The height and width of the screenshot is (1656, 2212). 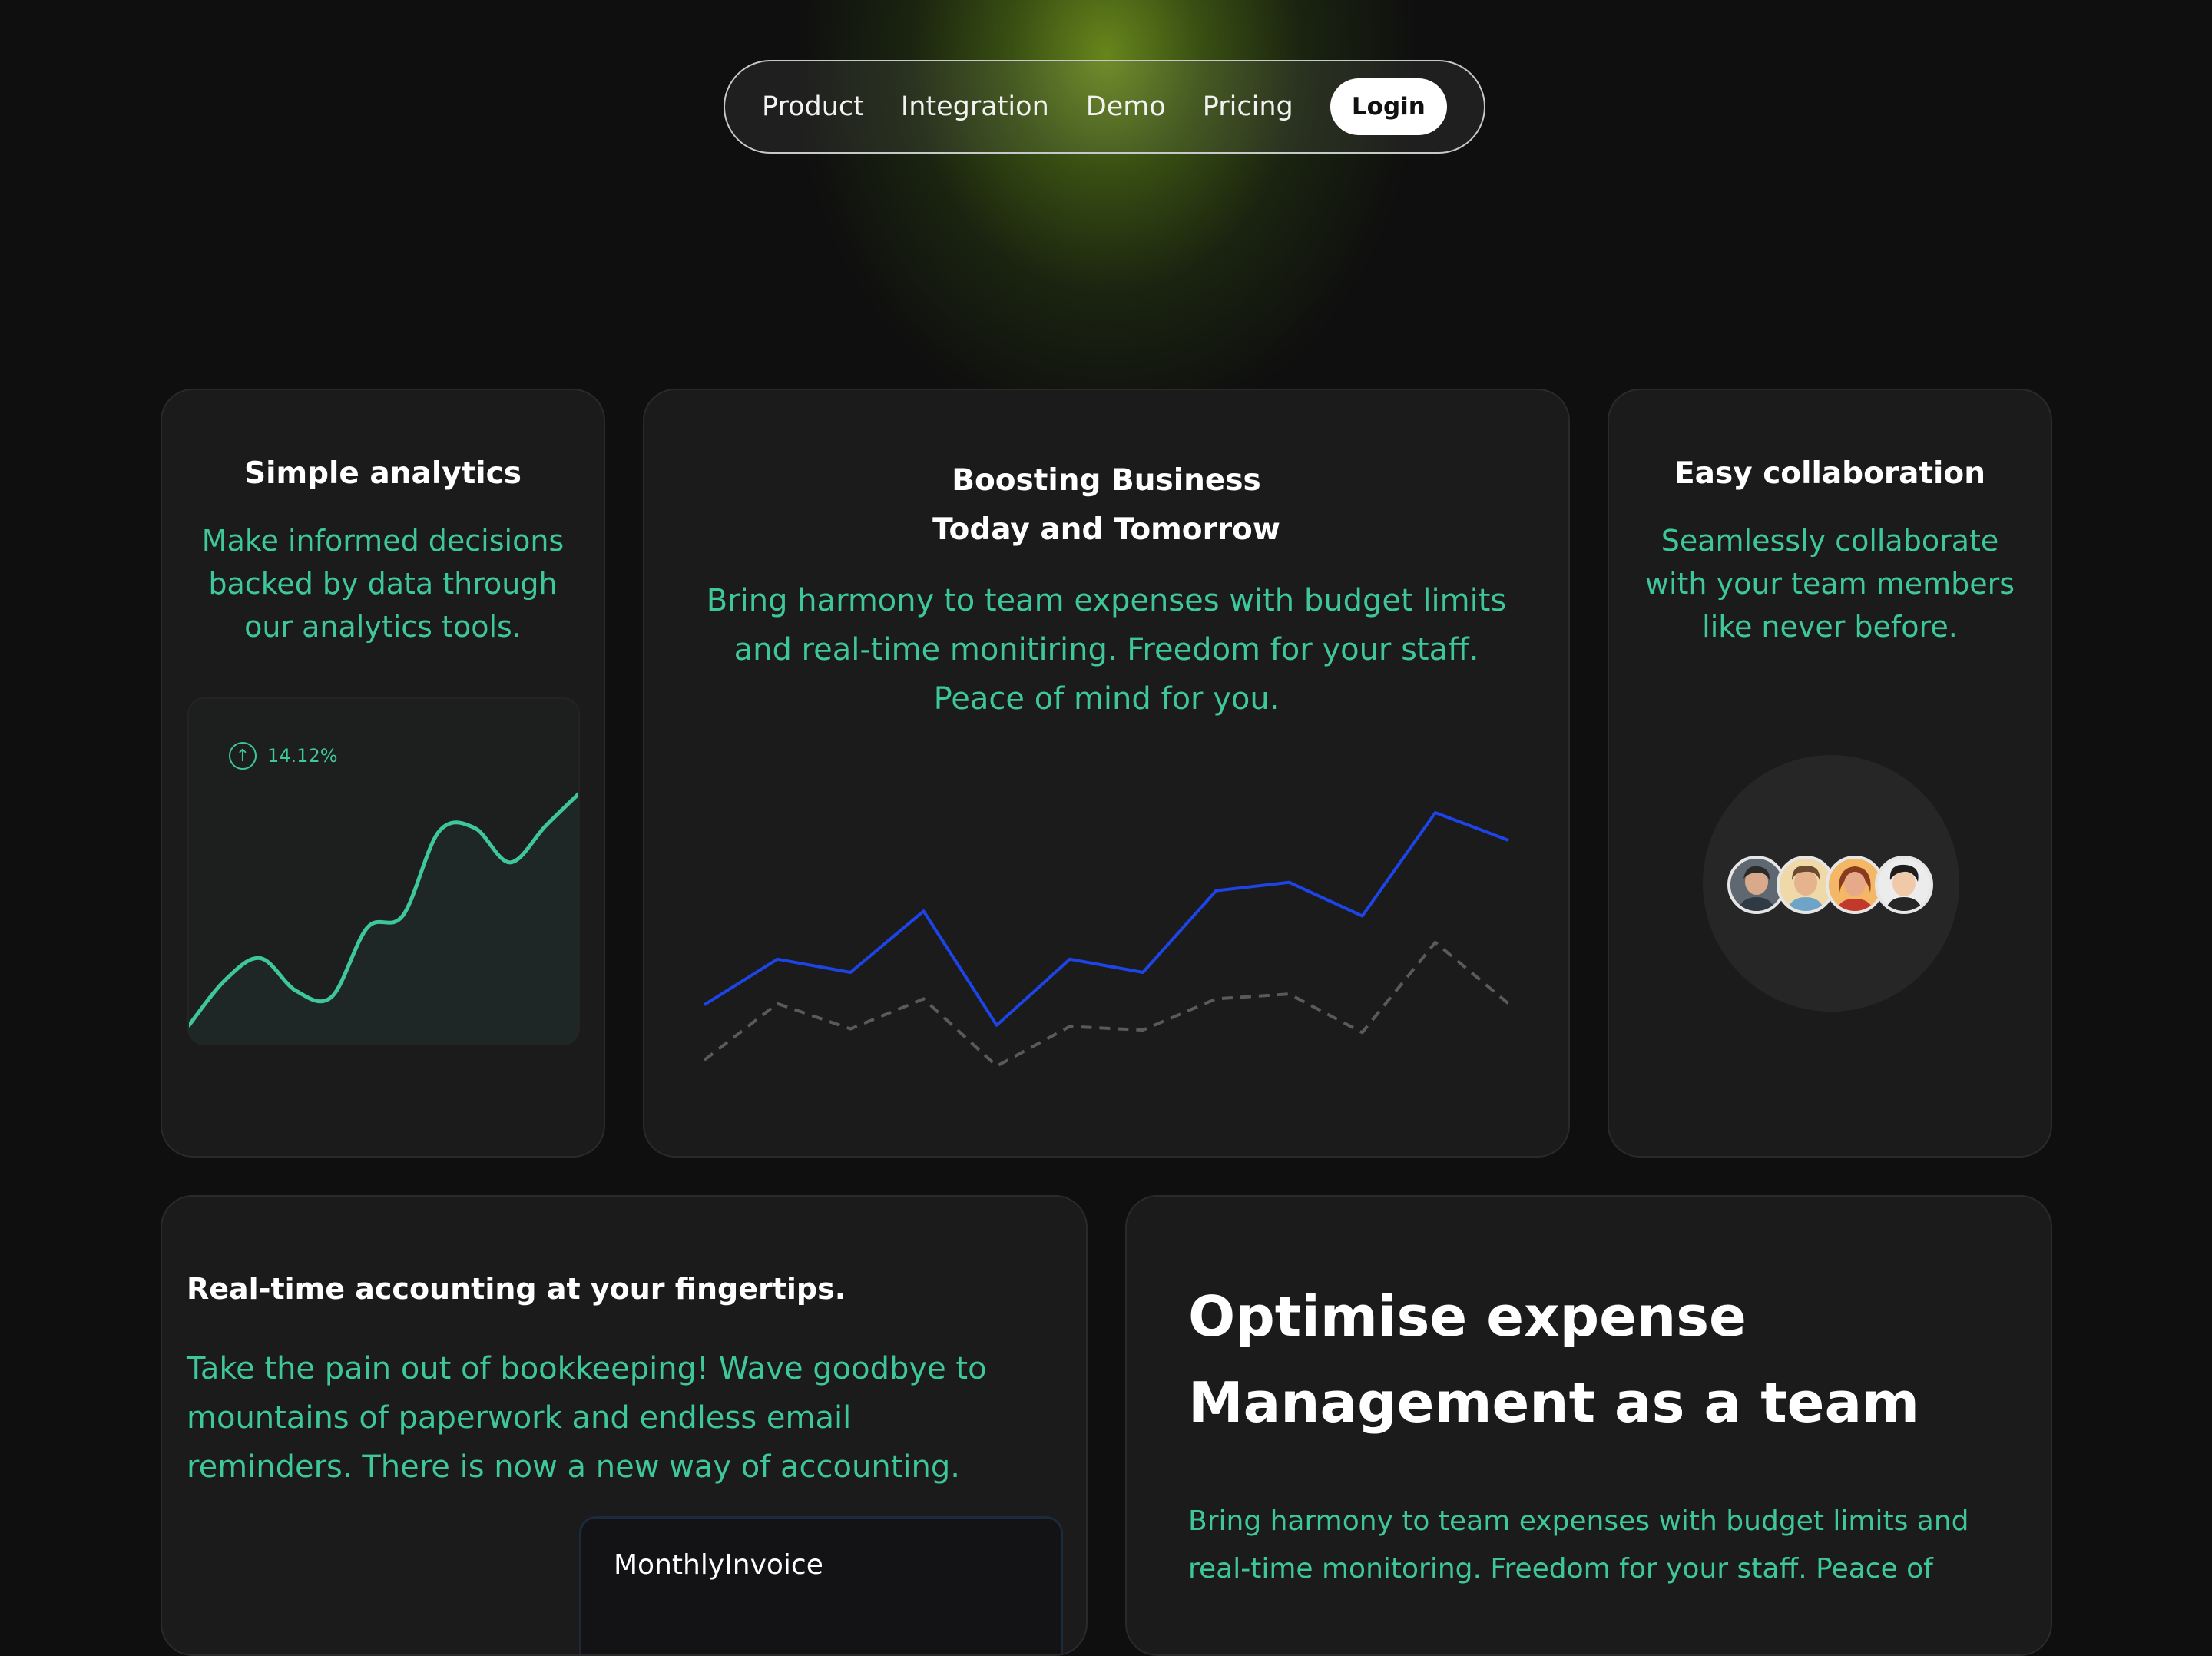 What do you see at coordinates (1106, 919) in the screenshot?
I see `boosting-primary-series-line` at bounding box center [1106, 919].